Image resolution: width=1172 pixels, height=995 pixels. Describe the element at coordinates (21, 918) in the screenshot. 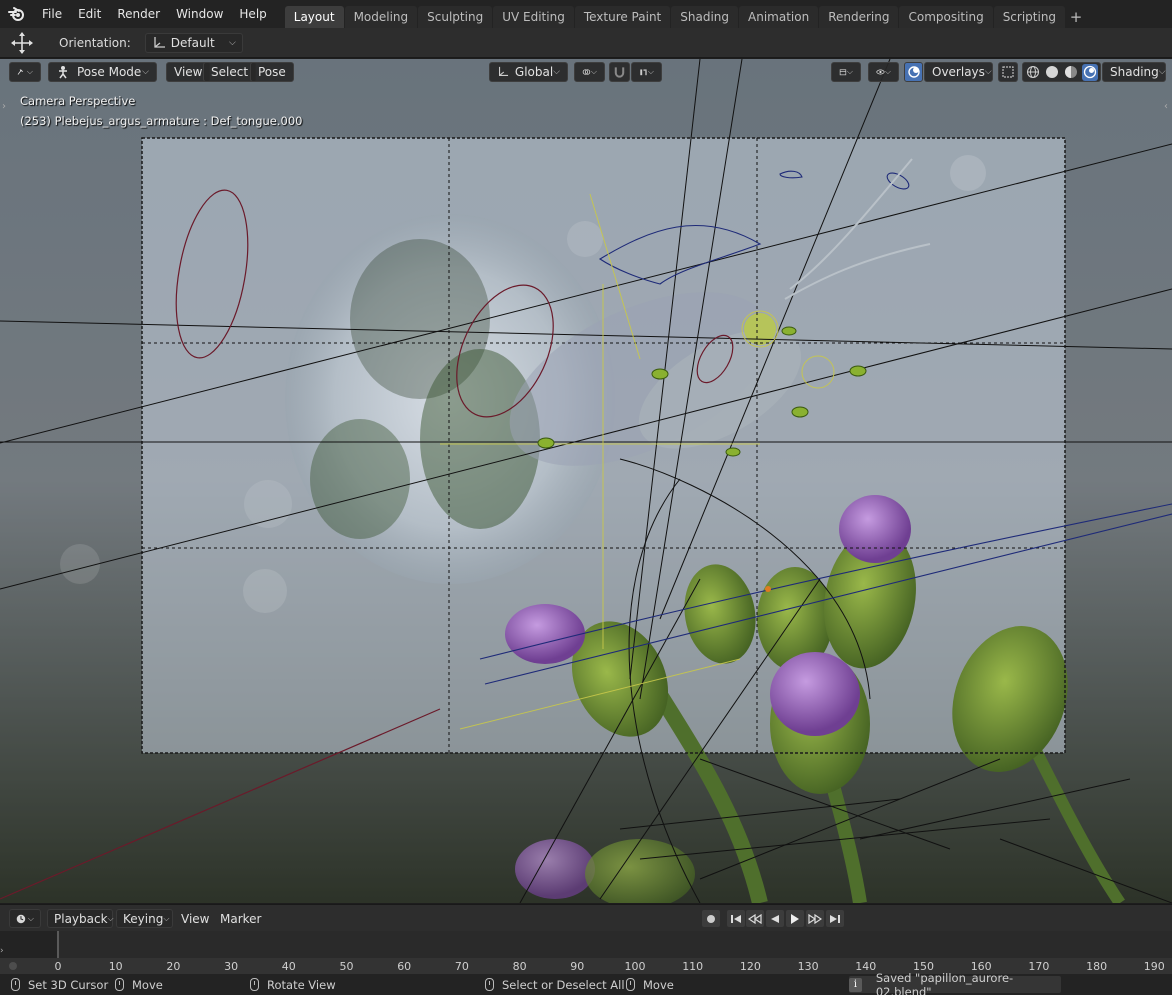

I see `clock-icon` at that location.